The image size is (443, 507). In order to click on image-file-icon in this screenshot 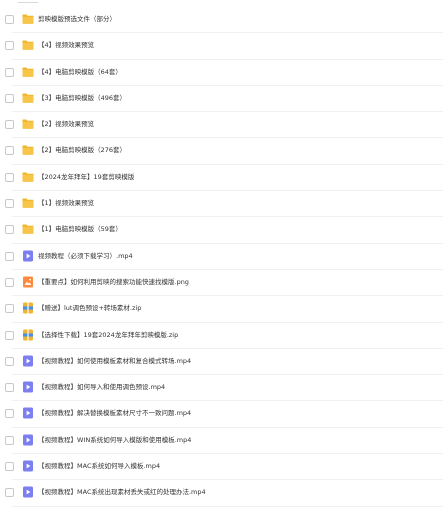, I will do `click(28, 282)`.